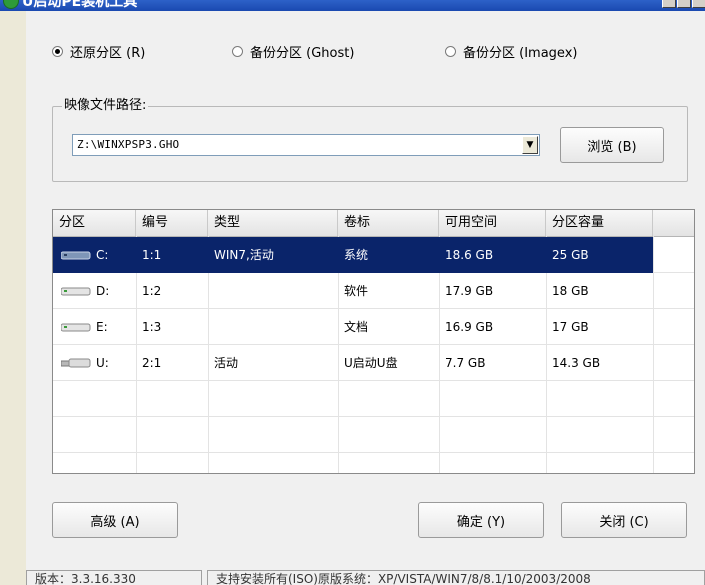  Describe the element at coordinates (152, 363) in the screenshot. I see `cell-number: 2:1` at that location.